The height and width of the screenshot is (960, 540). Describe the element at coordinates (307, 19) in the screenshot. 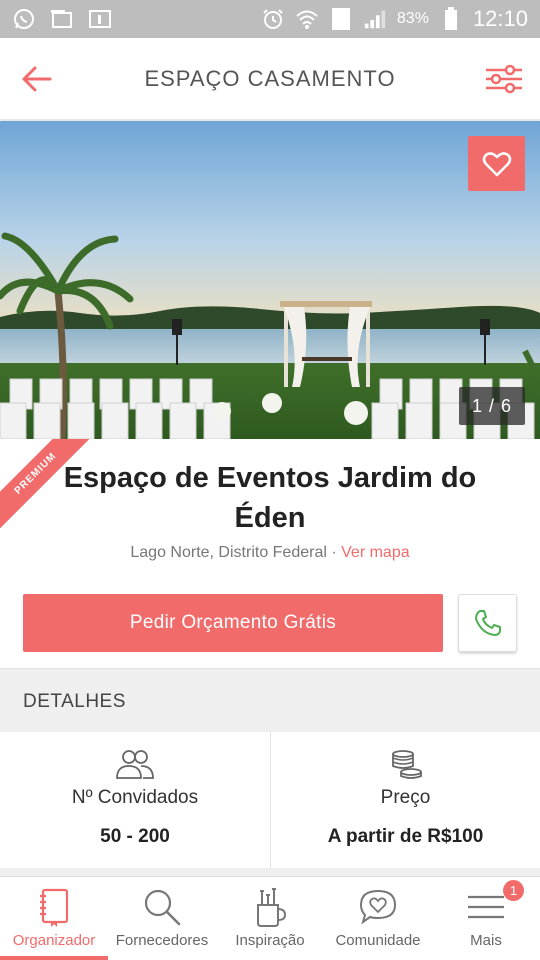

I see `wifi-icon` at that location.